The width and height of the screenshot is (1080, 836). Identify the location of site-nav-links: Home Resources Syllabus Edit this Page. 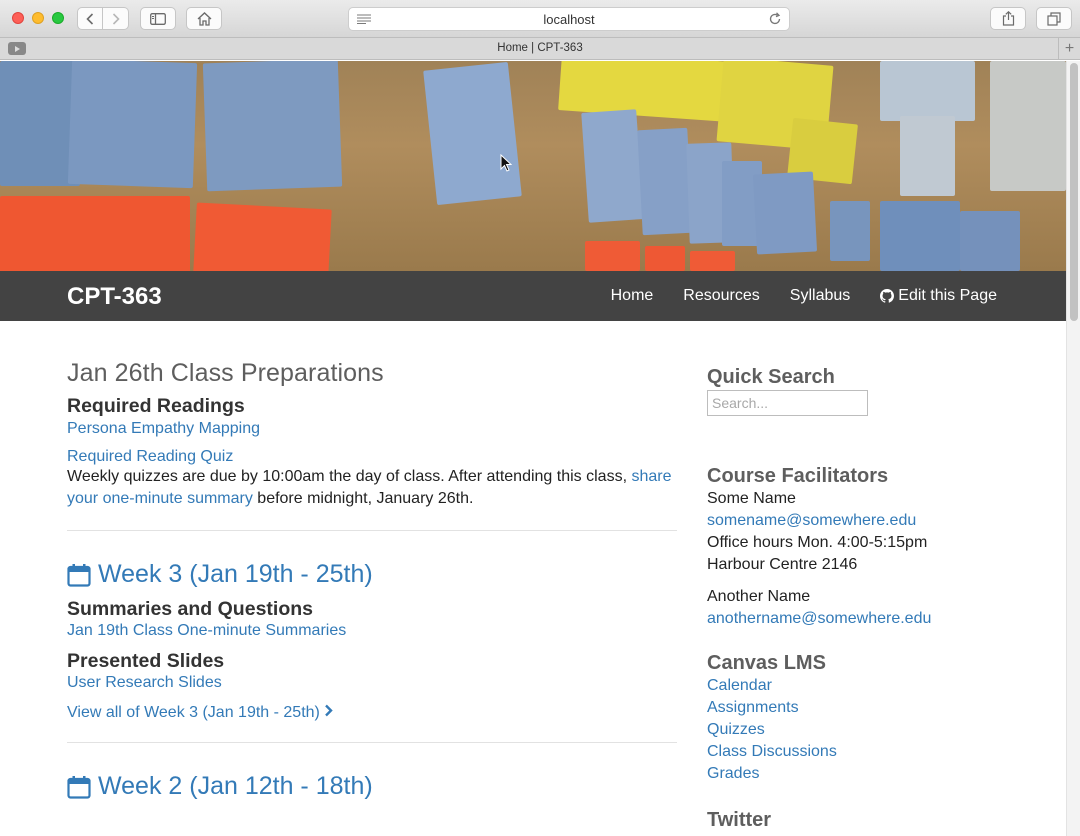
(804, 296).